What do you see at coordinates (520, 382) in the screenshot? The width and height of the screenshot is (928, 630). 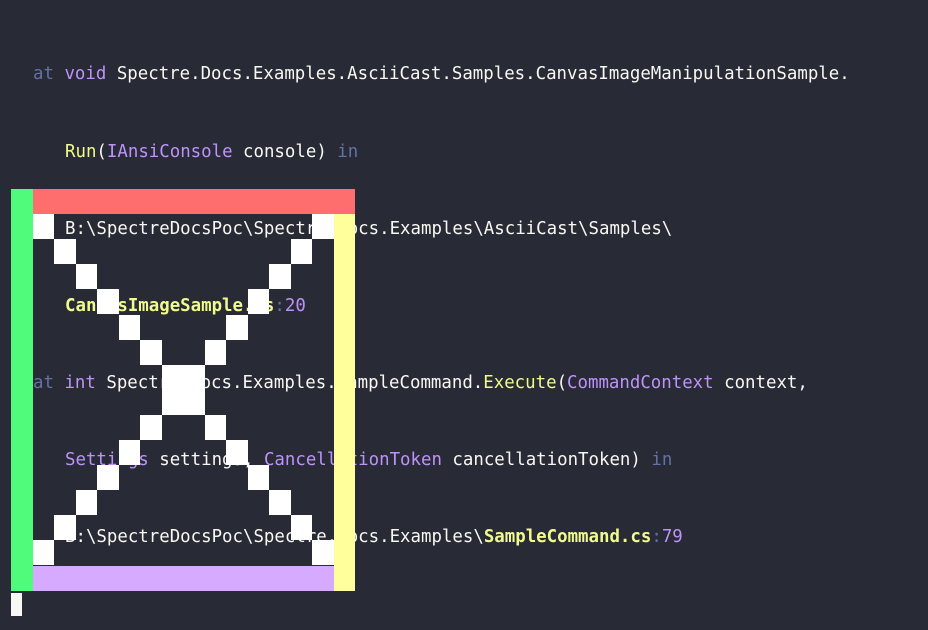 I see `method-name: Execute` at bounding box center [520, 382].